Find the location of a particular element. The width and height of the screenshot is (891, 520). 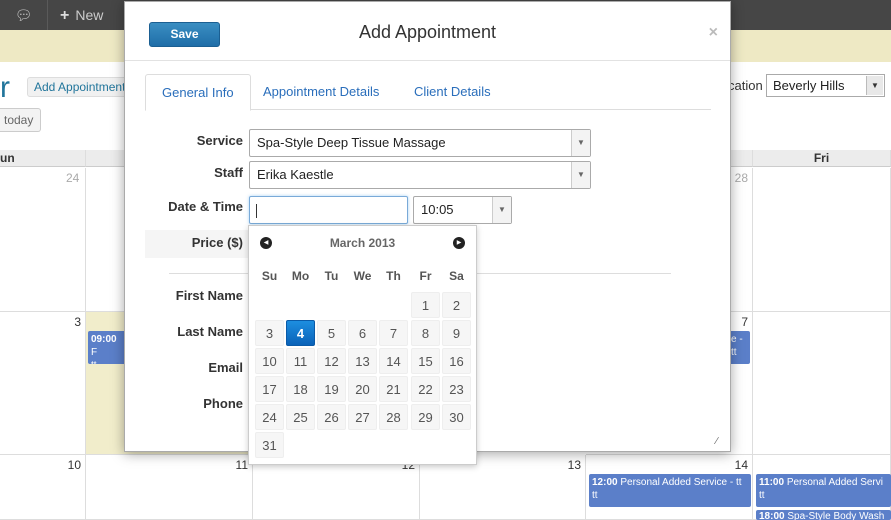

datepicker-day: 28 is located at coordinates (393, 417).